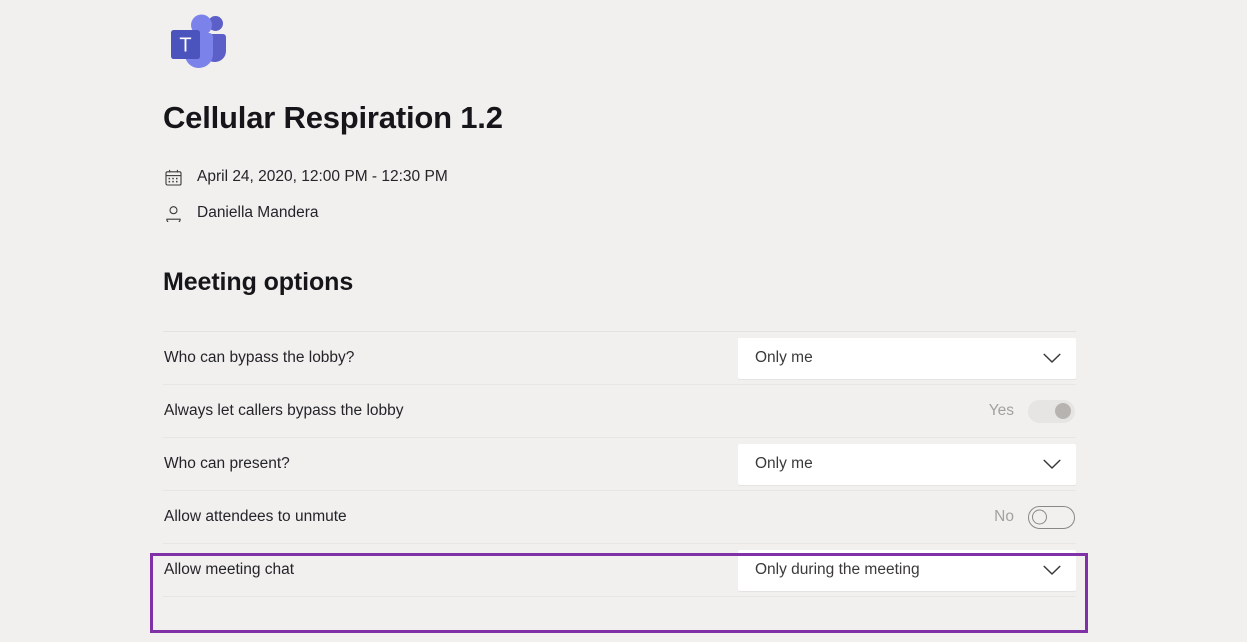 This screenshot has width=1247, height=642. I want to click on meeting-title: Cellular Respiration 1.2, so click(333, 117).